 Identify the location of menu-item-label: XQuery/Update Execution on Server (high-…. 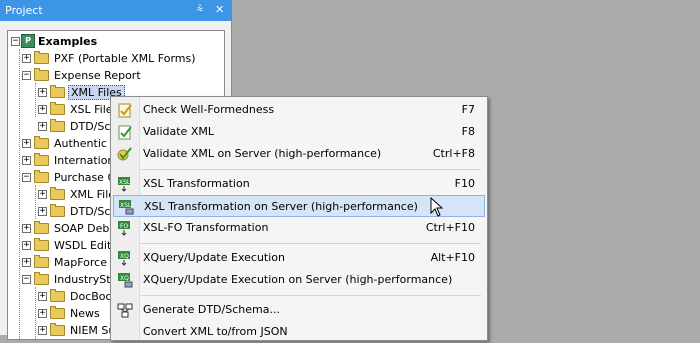
(298, 279).